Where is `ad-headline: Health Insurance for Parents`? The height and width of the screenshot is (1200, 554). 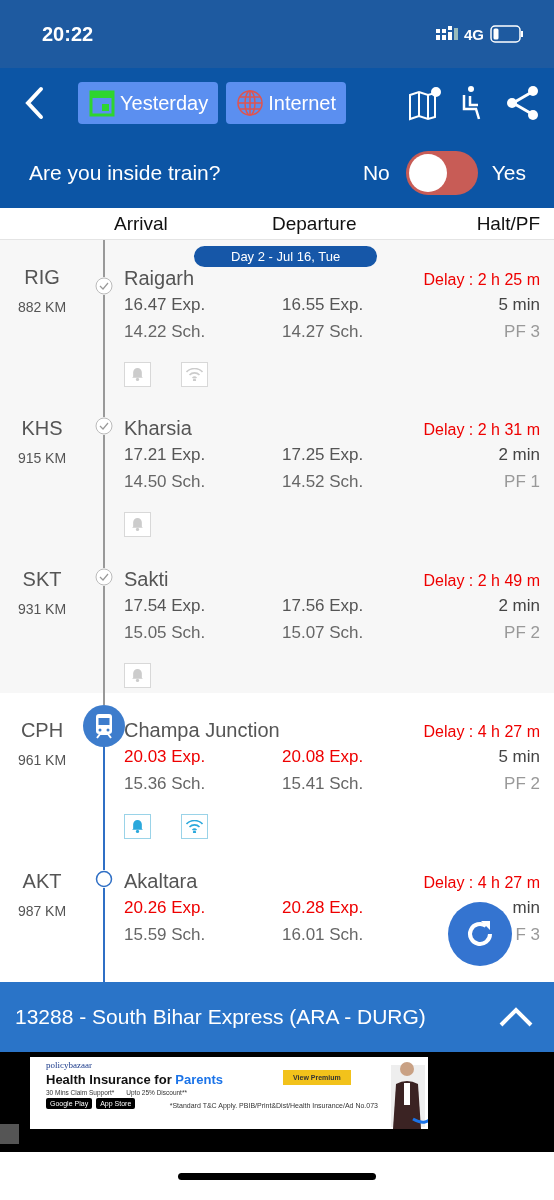 ad-headline: Health Insurance for Parents is located at coordinates (135, 1079).